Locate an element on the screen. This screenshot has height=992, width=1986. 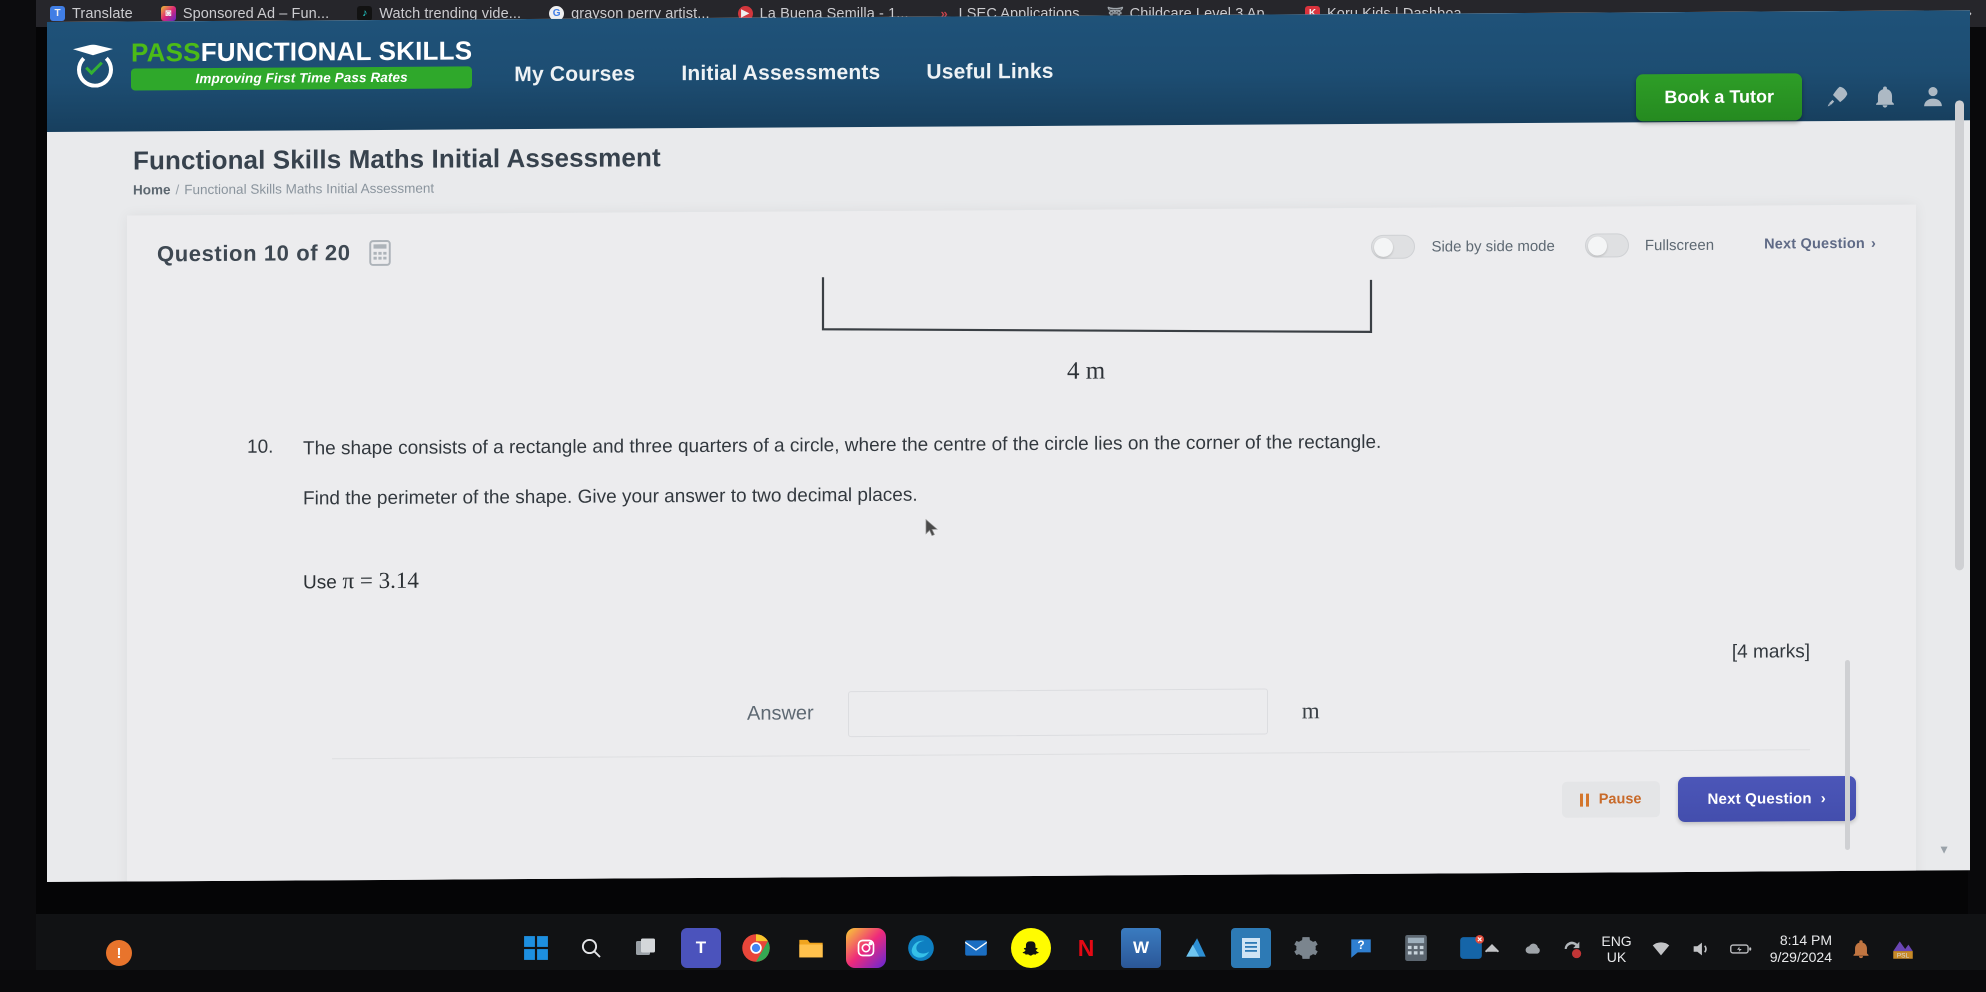
book-a-tutor-button: Book a Tutor is located at coordinates (1719, 97).